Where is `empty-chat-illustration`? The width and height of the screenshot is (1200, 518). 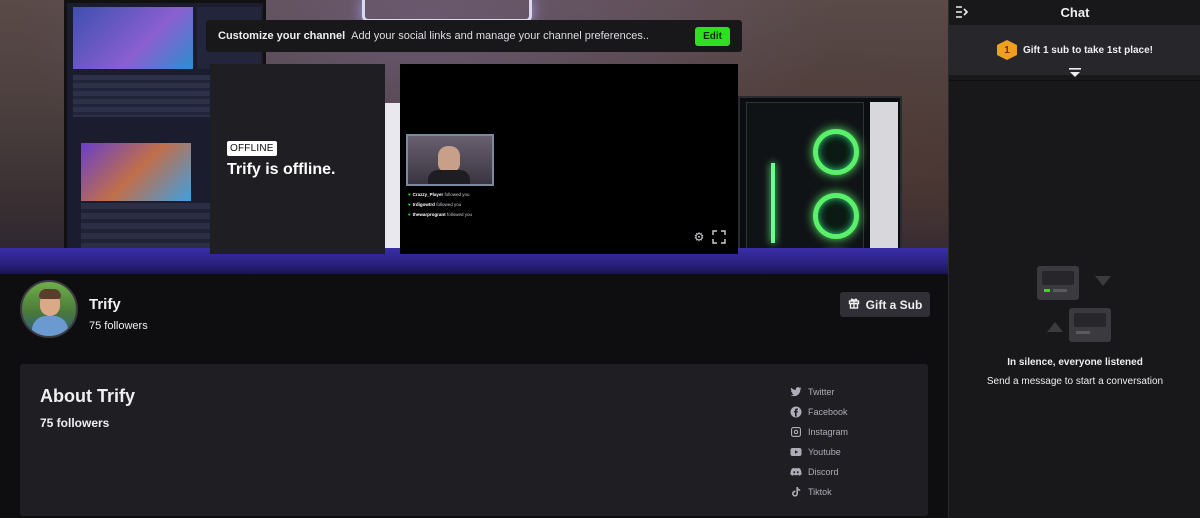 empty-chat-illustration is located at coordinates (1078, 304).